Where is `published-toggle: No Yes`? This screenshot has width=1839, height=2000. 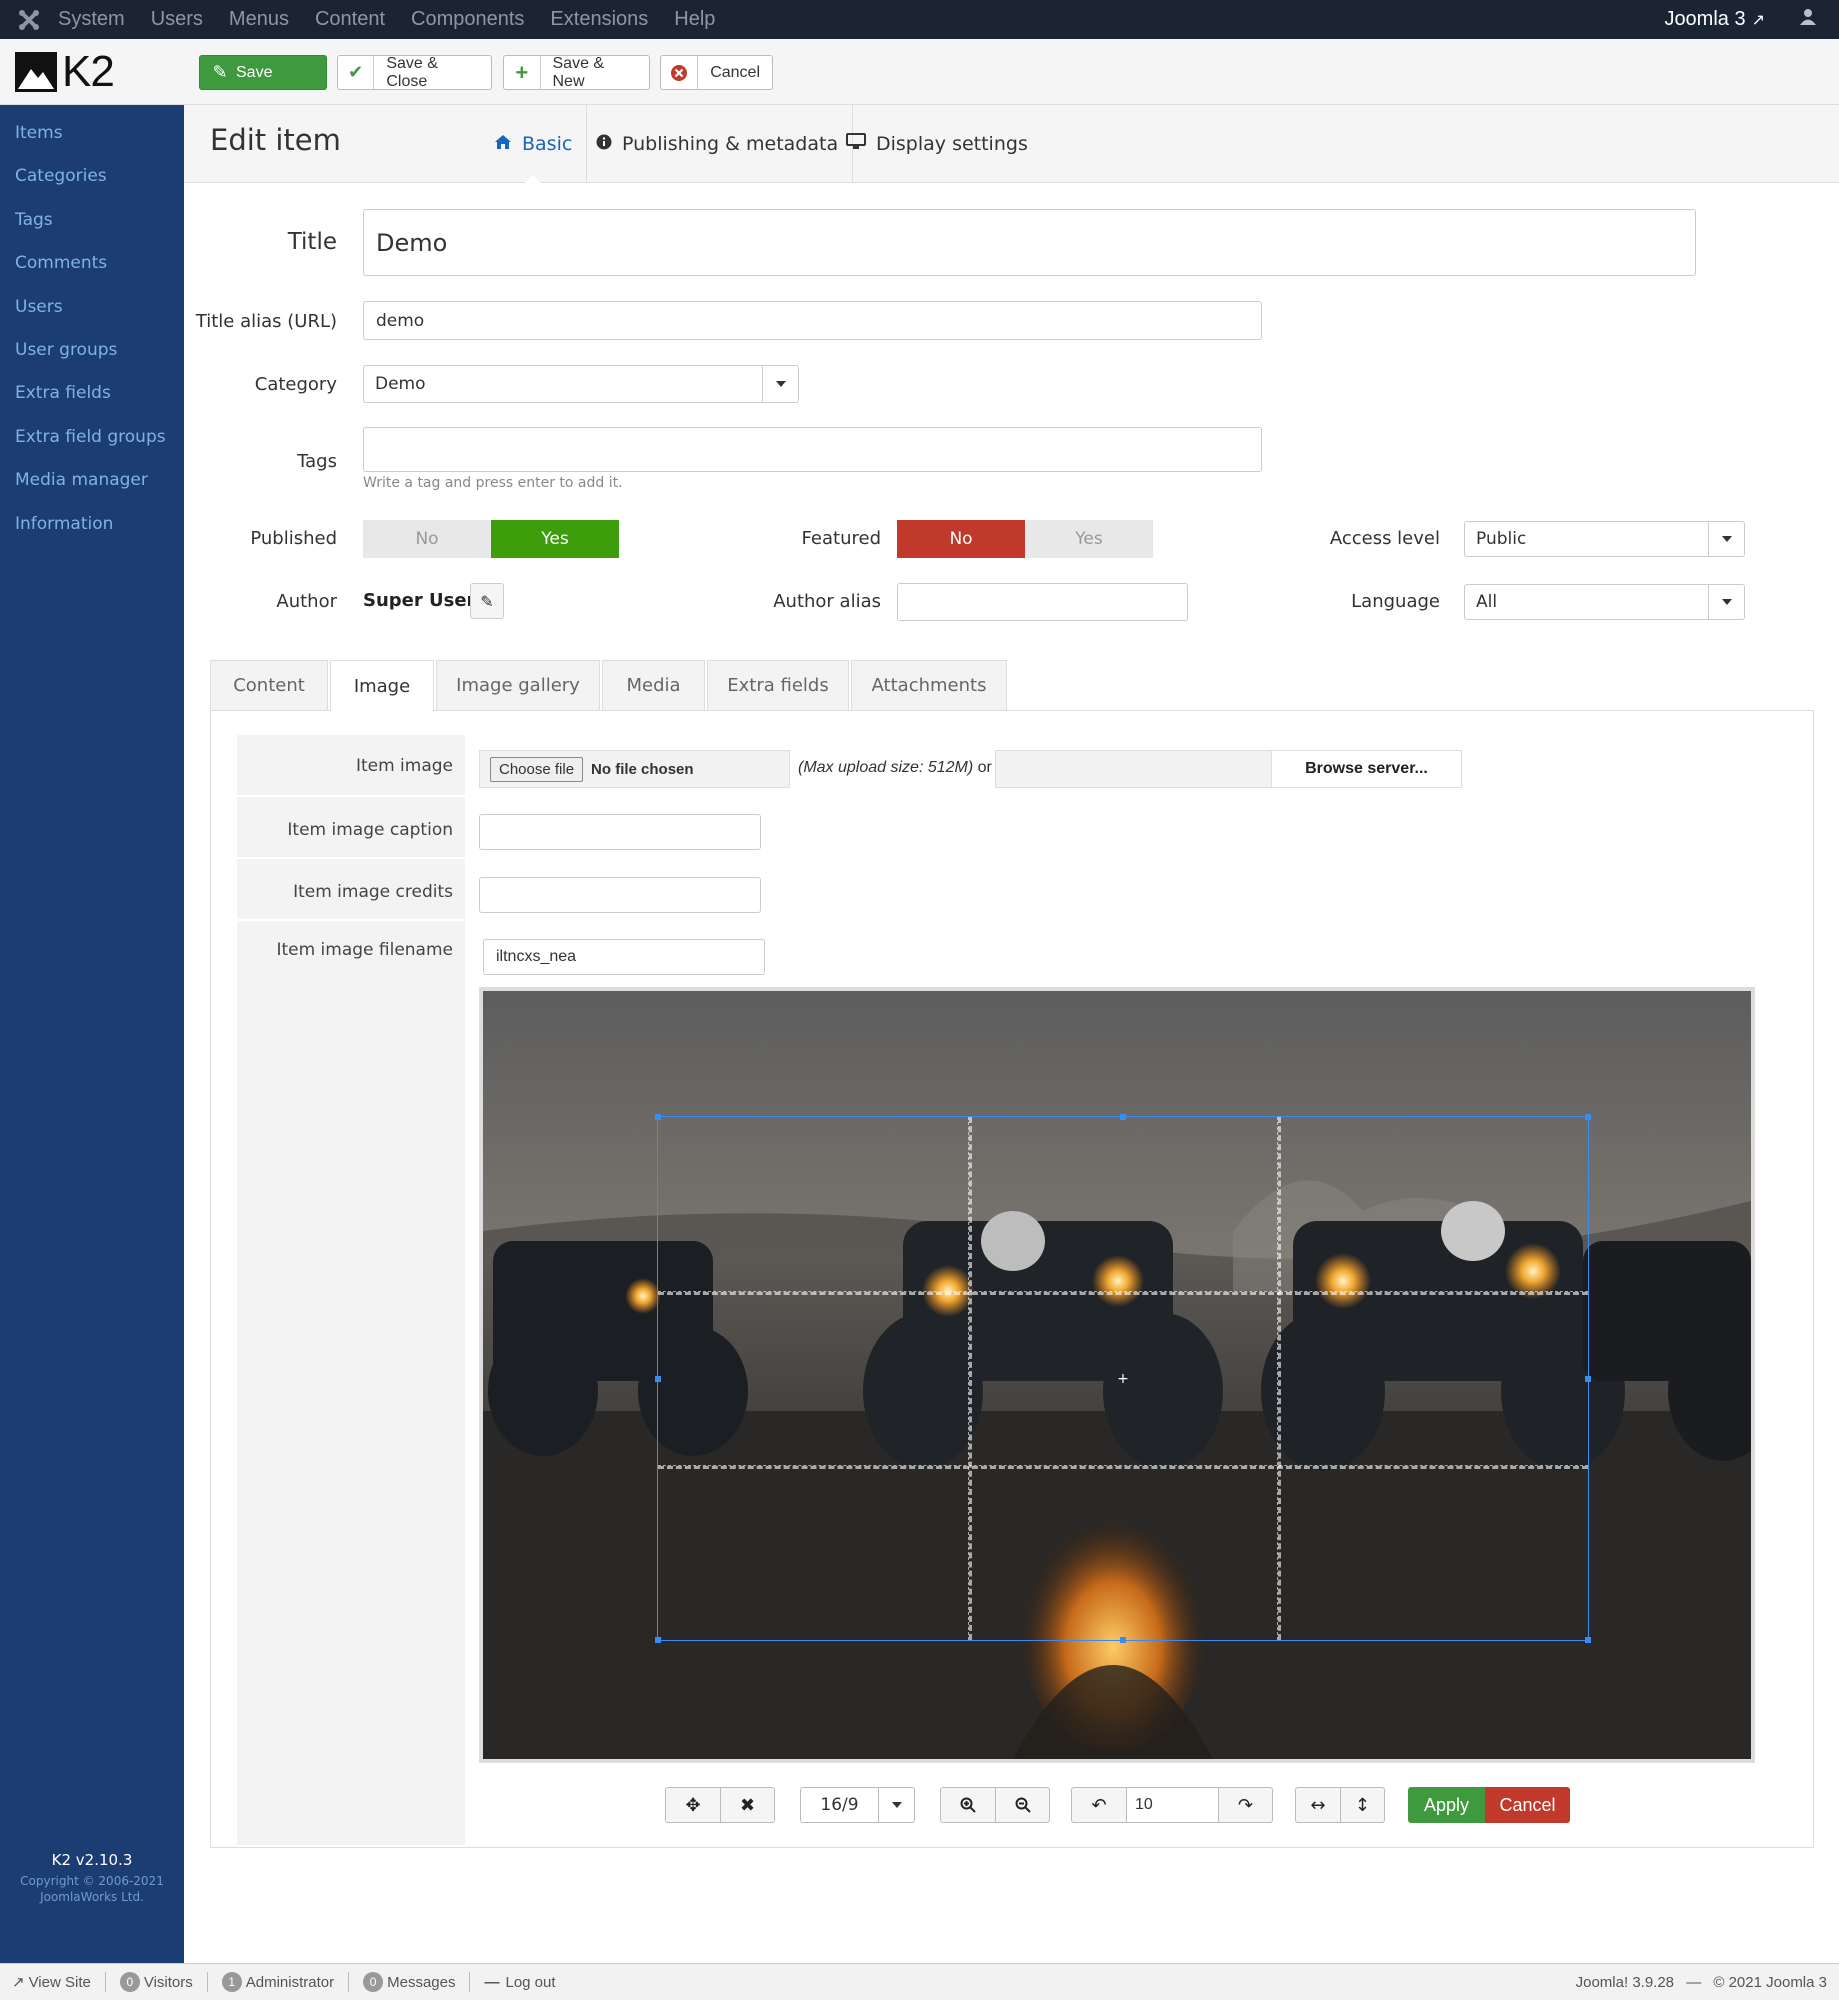 published-toggle: No Yes is located at coordinates (491, 539).